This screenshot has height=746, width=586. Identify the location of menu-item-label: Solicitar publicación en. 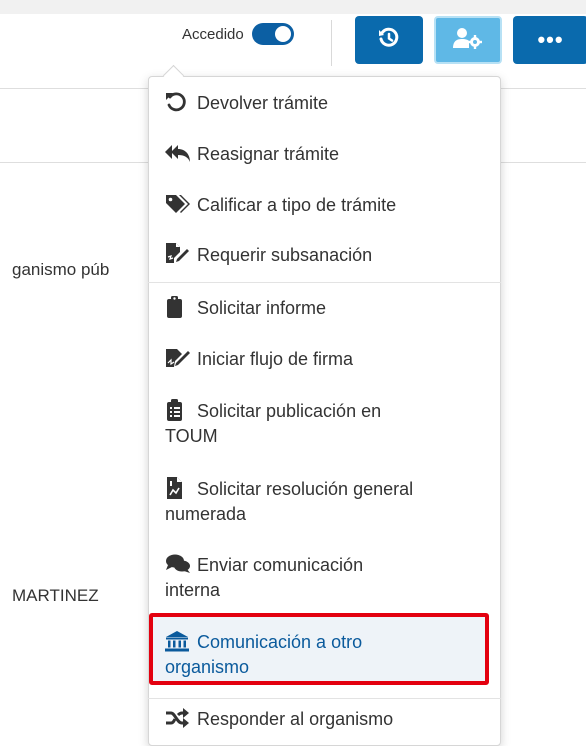
(289, 411).